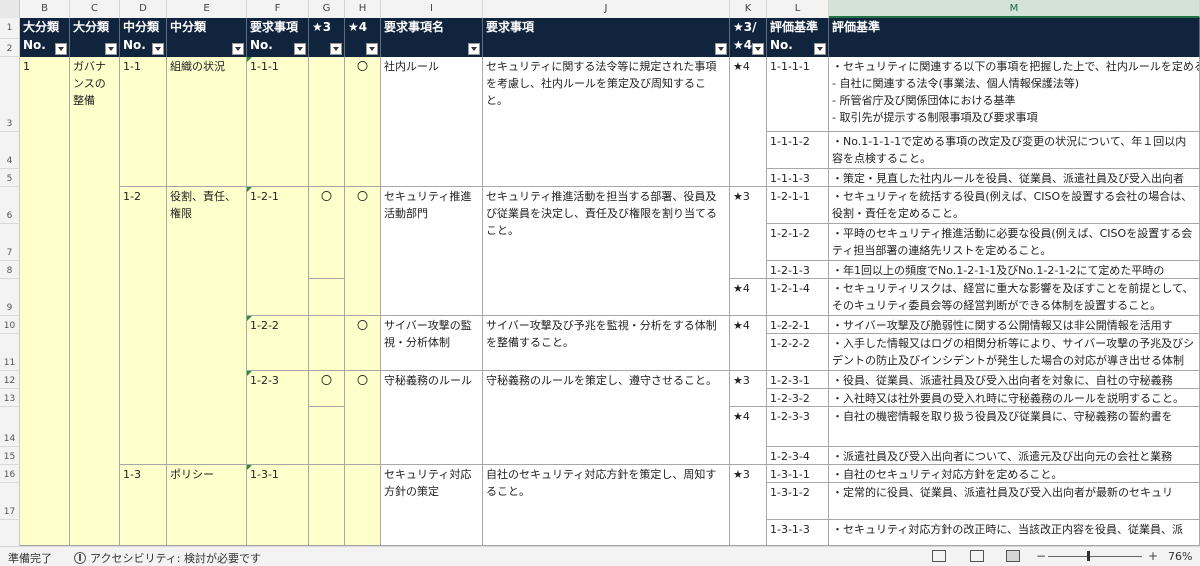  I want to click on page-layout-view-icon, so click(977, 556).